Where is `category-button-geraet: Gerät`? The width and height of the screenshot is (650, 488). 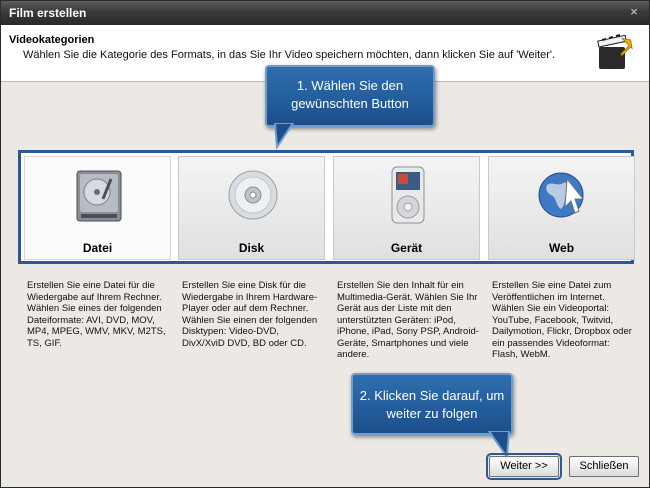 category-button-geraet: Gerät is located at coordinates (406, 208).